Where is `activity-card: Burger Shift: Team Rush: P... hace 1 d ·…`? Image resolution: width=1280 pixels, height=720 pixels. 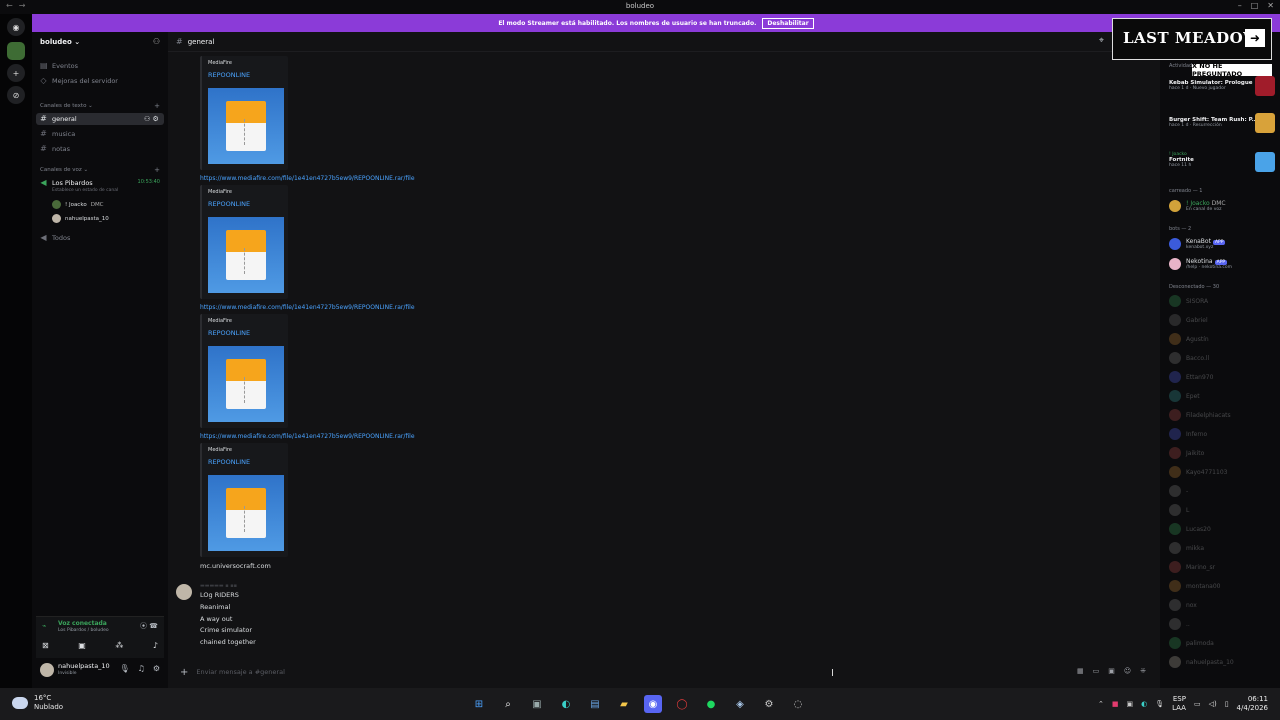 activity-card: Burger Shift: Team Rush: P... hace 1 d ·… is located at coordinates (1222, 123).